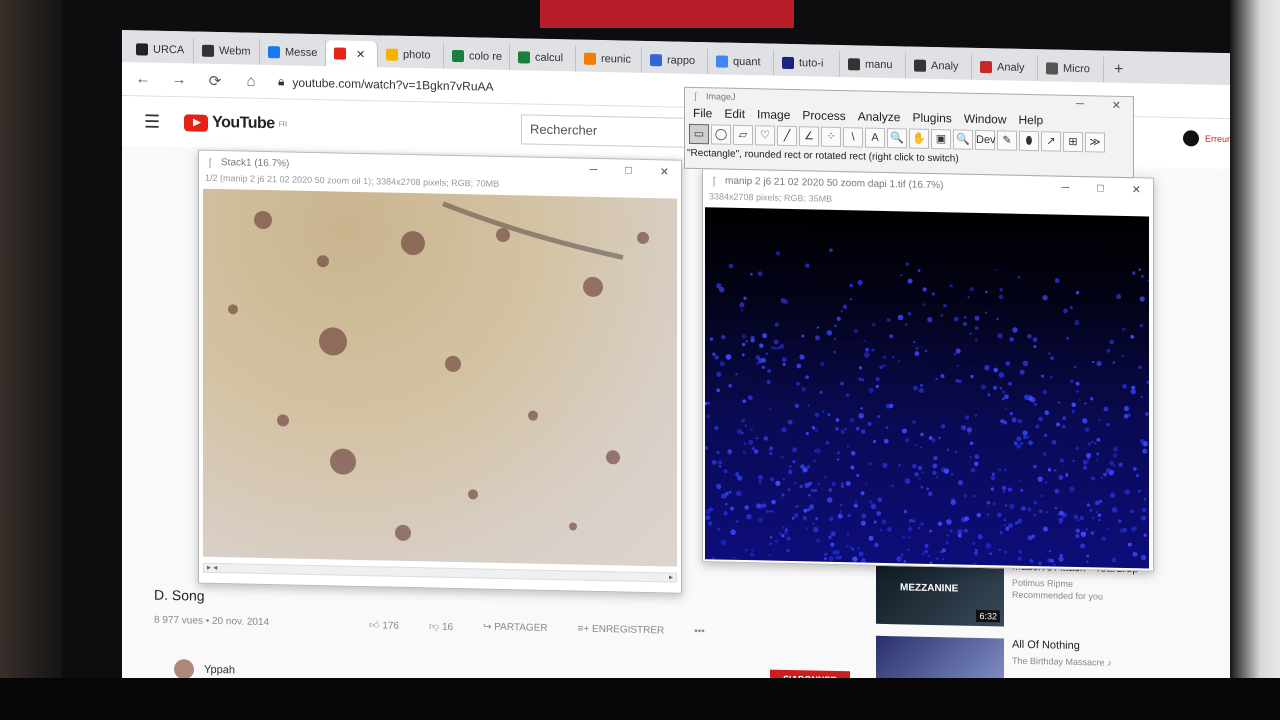 The height and width of the screenshot is (720, 1280). Describe the element at coordinates (721, 134) in the screenshot. I see `imagej-tool-1-icon: ◯` at that location.